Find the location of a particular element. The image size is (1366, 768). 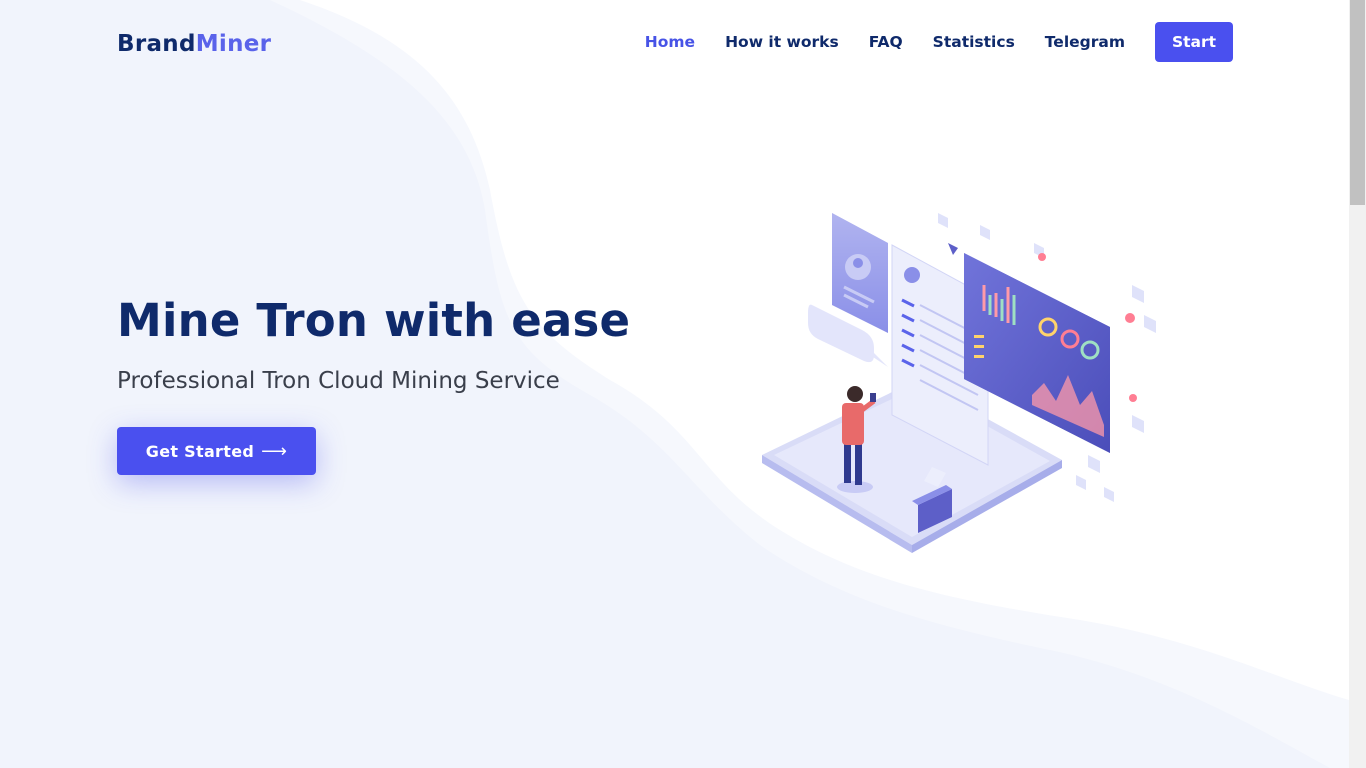

nav-link-home: Home is located at coordinates (670, 42).